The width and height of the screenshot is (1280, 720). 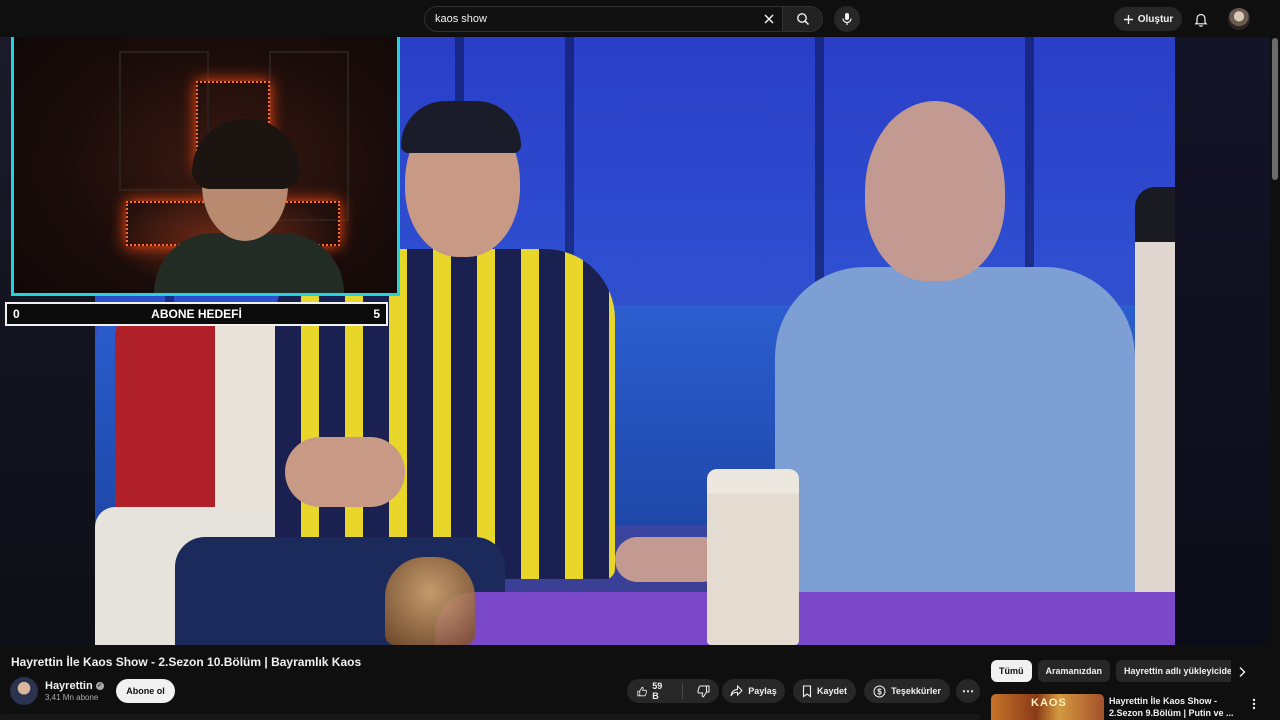 What do you see at coordinates (72, 697) in the screenshot?
I see `subscriber-count: 3,41 Mn abone` at bounding box center [72, 697].